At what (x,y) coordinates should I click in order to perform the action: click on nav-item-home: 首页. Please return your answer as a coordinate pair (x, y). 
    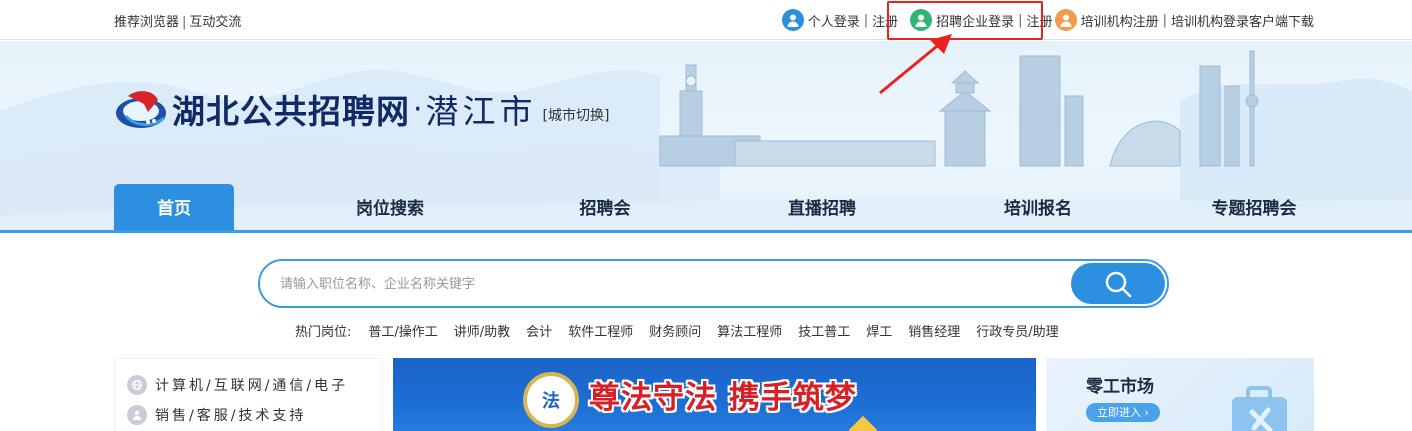
    Looking at the image, I should click on (174, 207).